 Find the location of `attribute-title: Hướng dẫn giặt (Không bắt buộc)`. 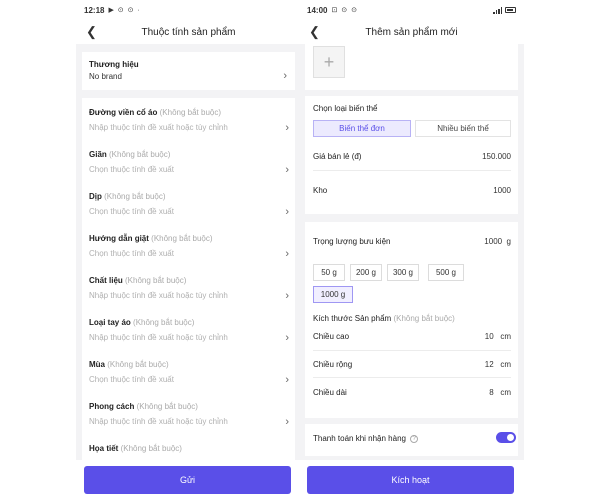

attribute-title: Hướng dẫn giặt (Không bắt buộc) is located at coordinates (189, 238).